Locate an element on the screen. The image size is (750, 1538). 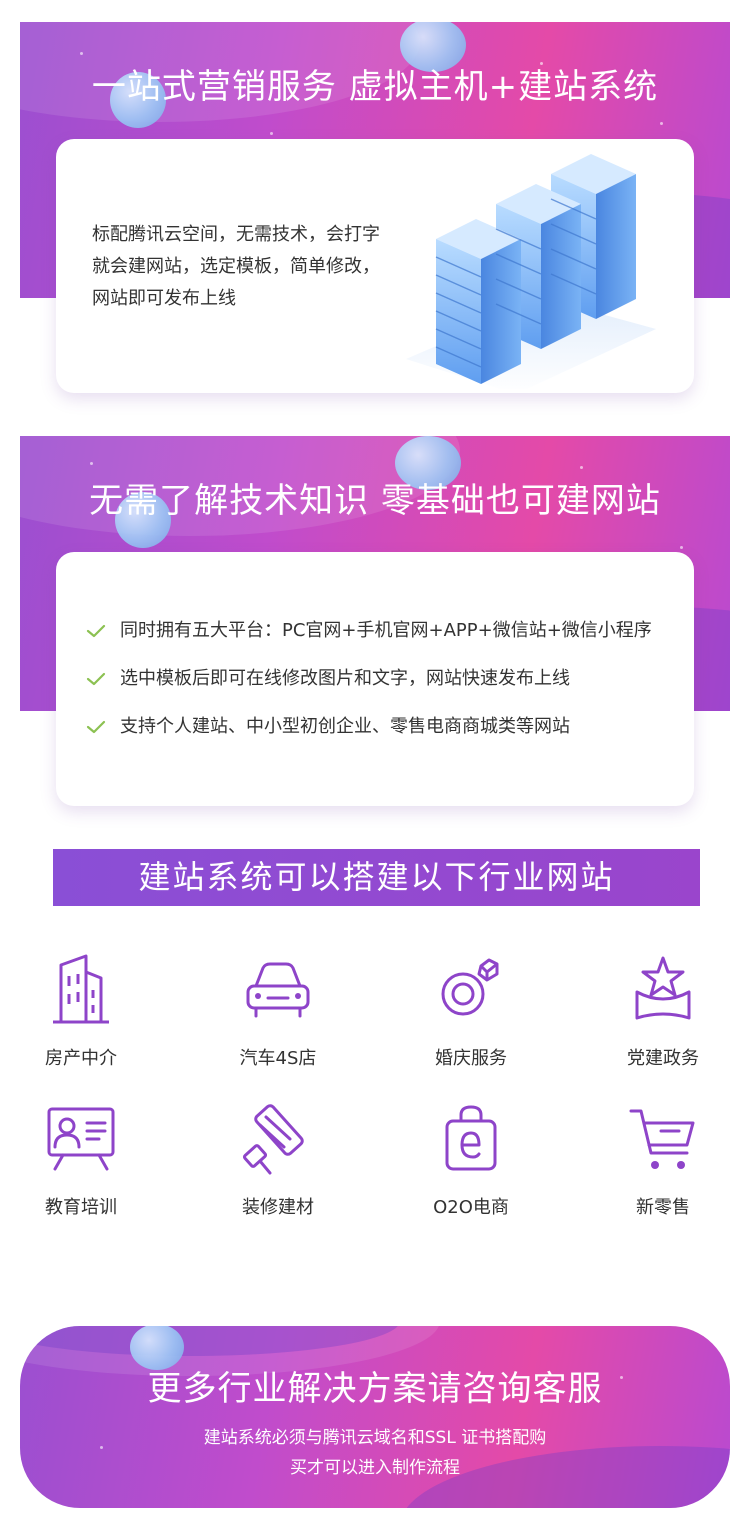
industry-item-new-retail: 新零售 is located at coordinates (663, 1159).